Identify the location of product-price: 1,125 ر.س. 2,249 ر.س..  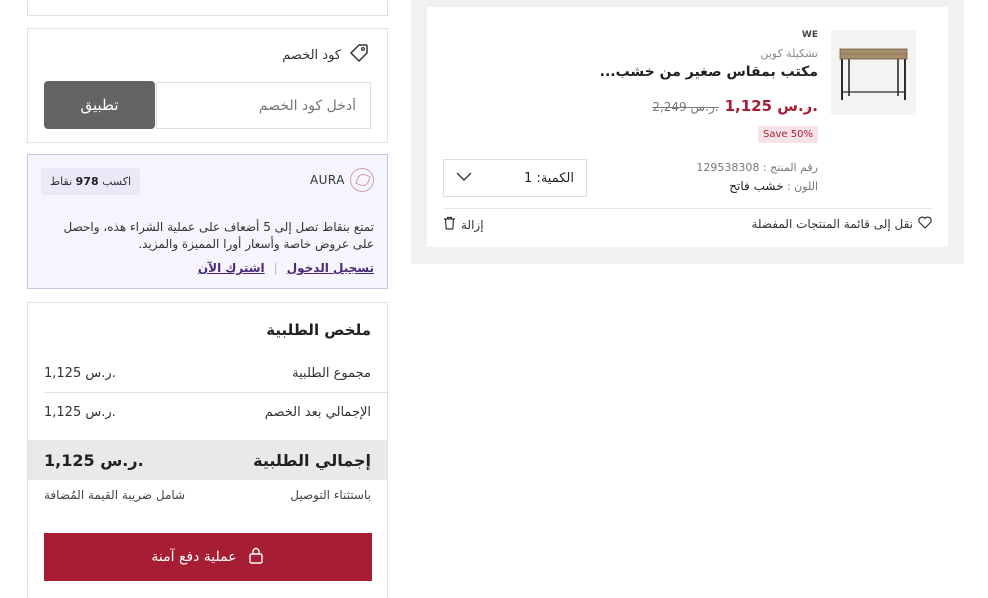
(735, 106).